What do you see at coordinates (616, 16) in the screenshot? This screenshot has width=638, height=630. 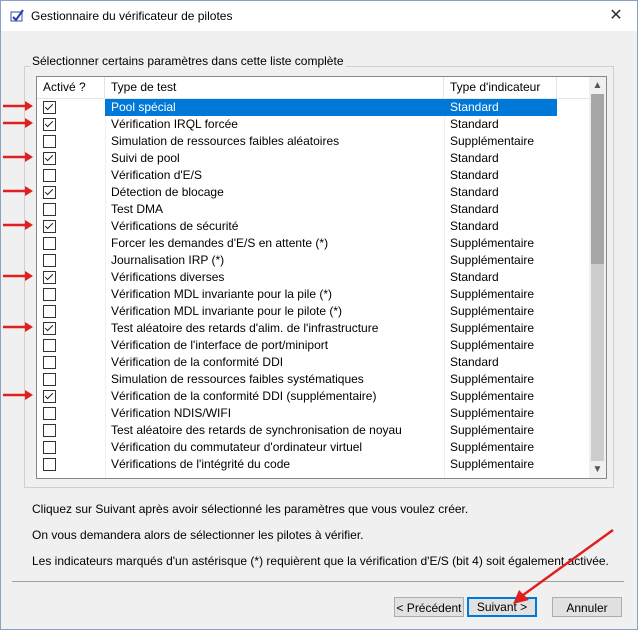 I see `close-button: ✕` at bounding box center [616, 16].